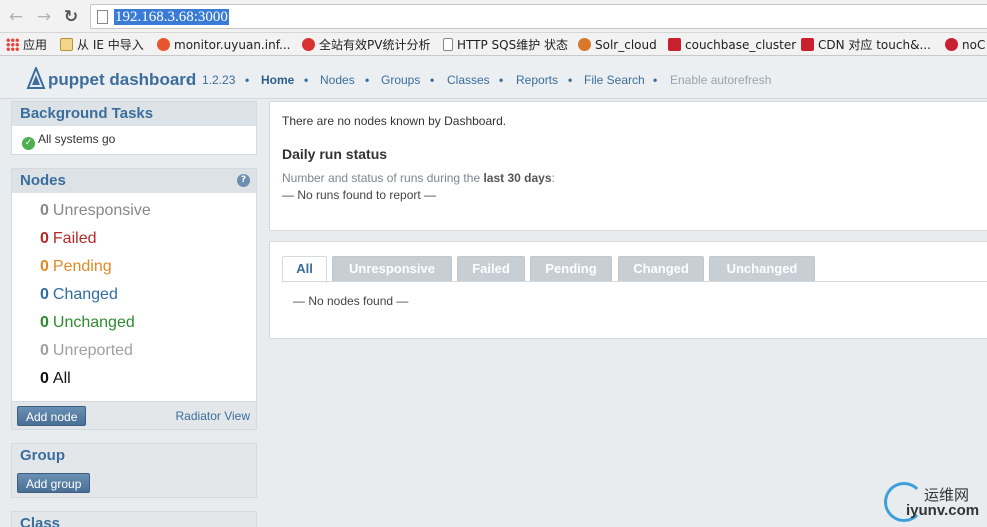 The image size is (987, 527). What do you see at coordinates (74, 238) in the screenshot?
I see `status-label: Failed` at bounding box center [74, 238].